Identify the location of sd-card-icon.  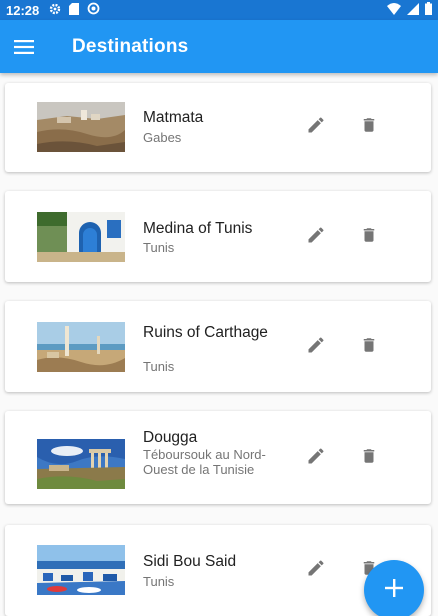
(74, 10).